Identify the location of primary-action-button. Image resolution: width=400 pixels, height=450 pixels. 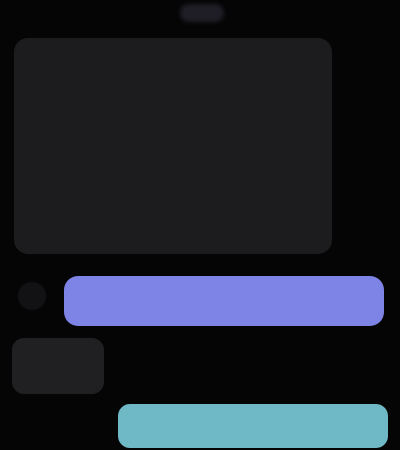
(224, 301).